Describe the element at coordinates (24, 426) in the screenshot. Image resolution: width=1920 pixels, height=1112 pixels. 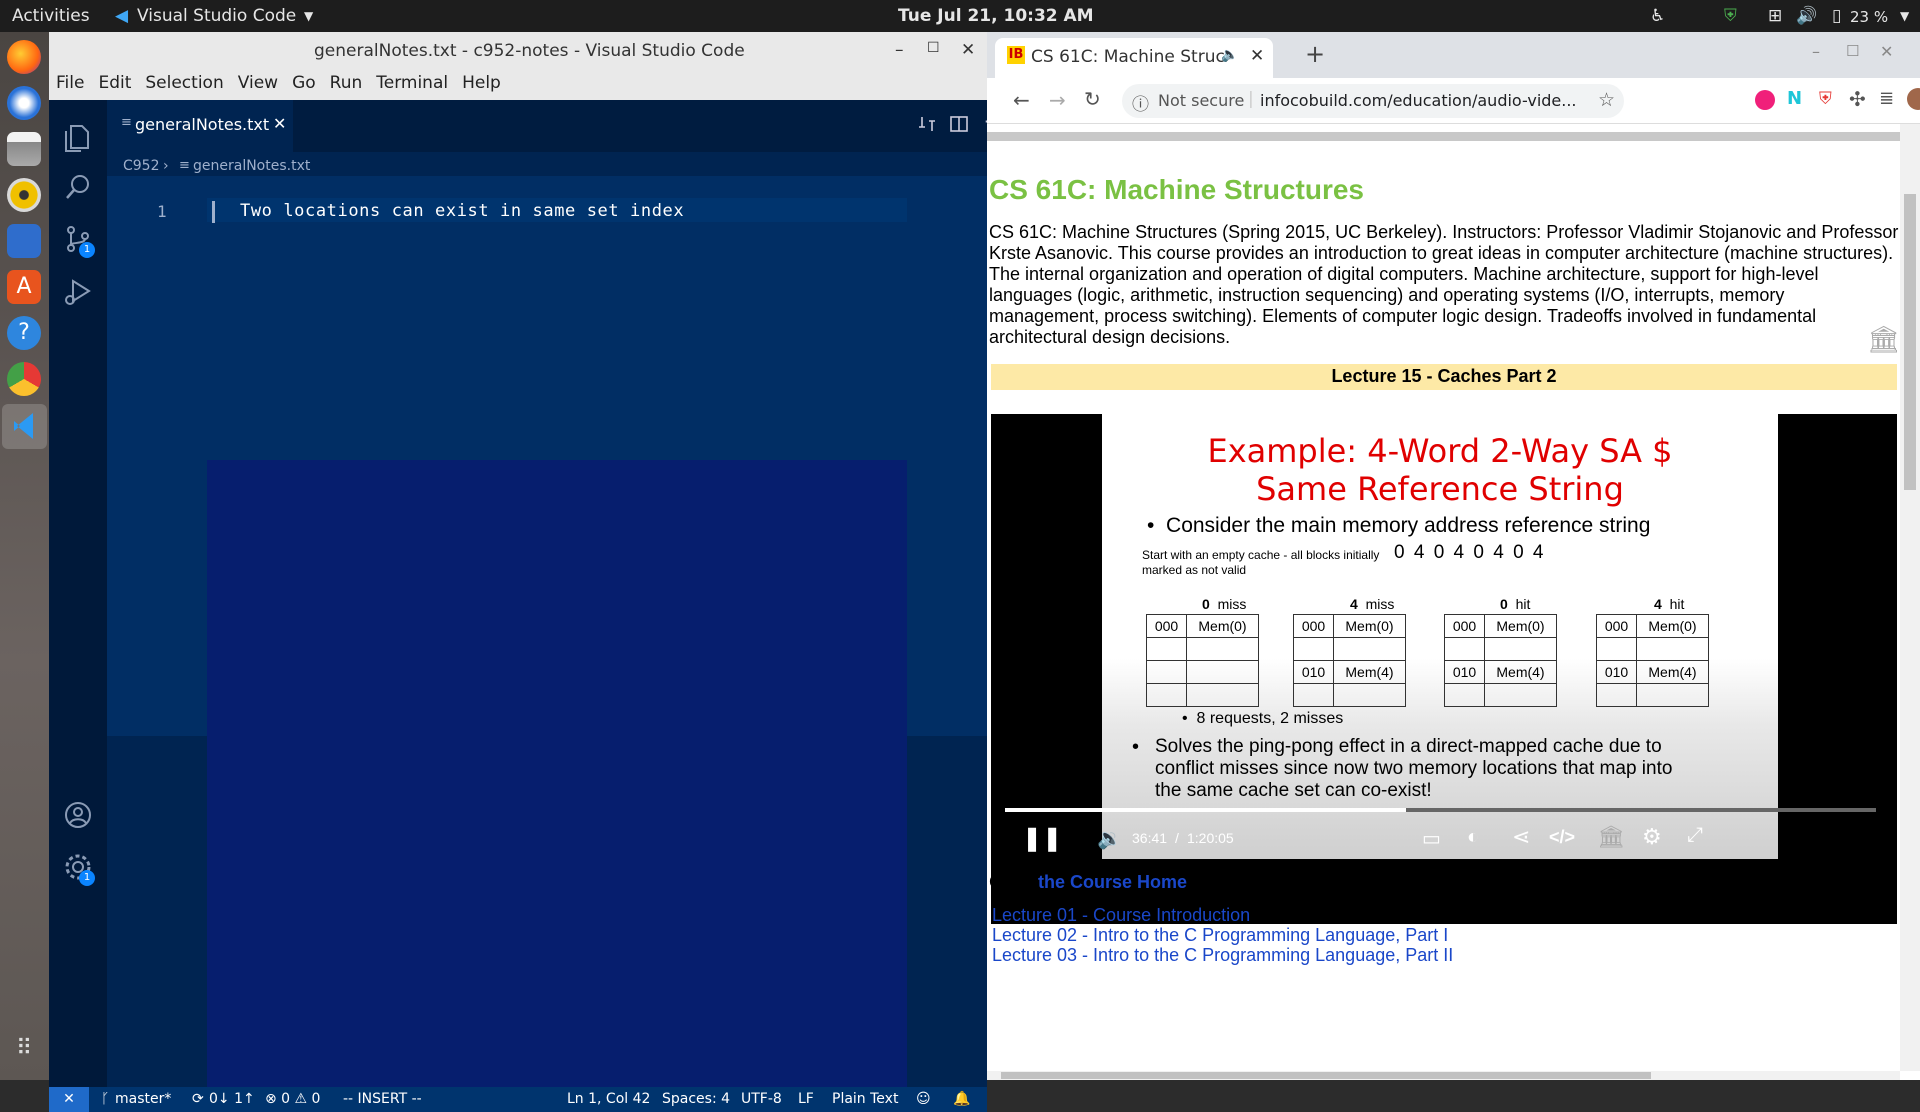
I see `vscode-icon` at that location.